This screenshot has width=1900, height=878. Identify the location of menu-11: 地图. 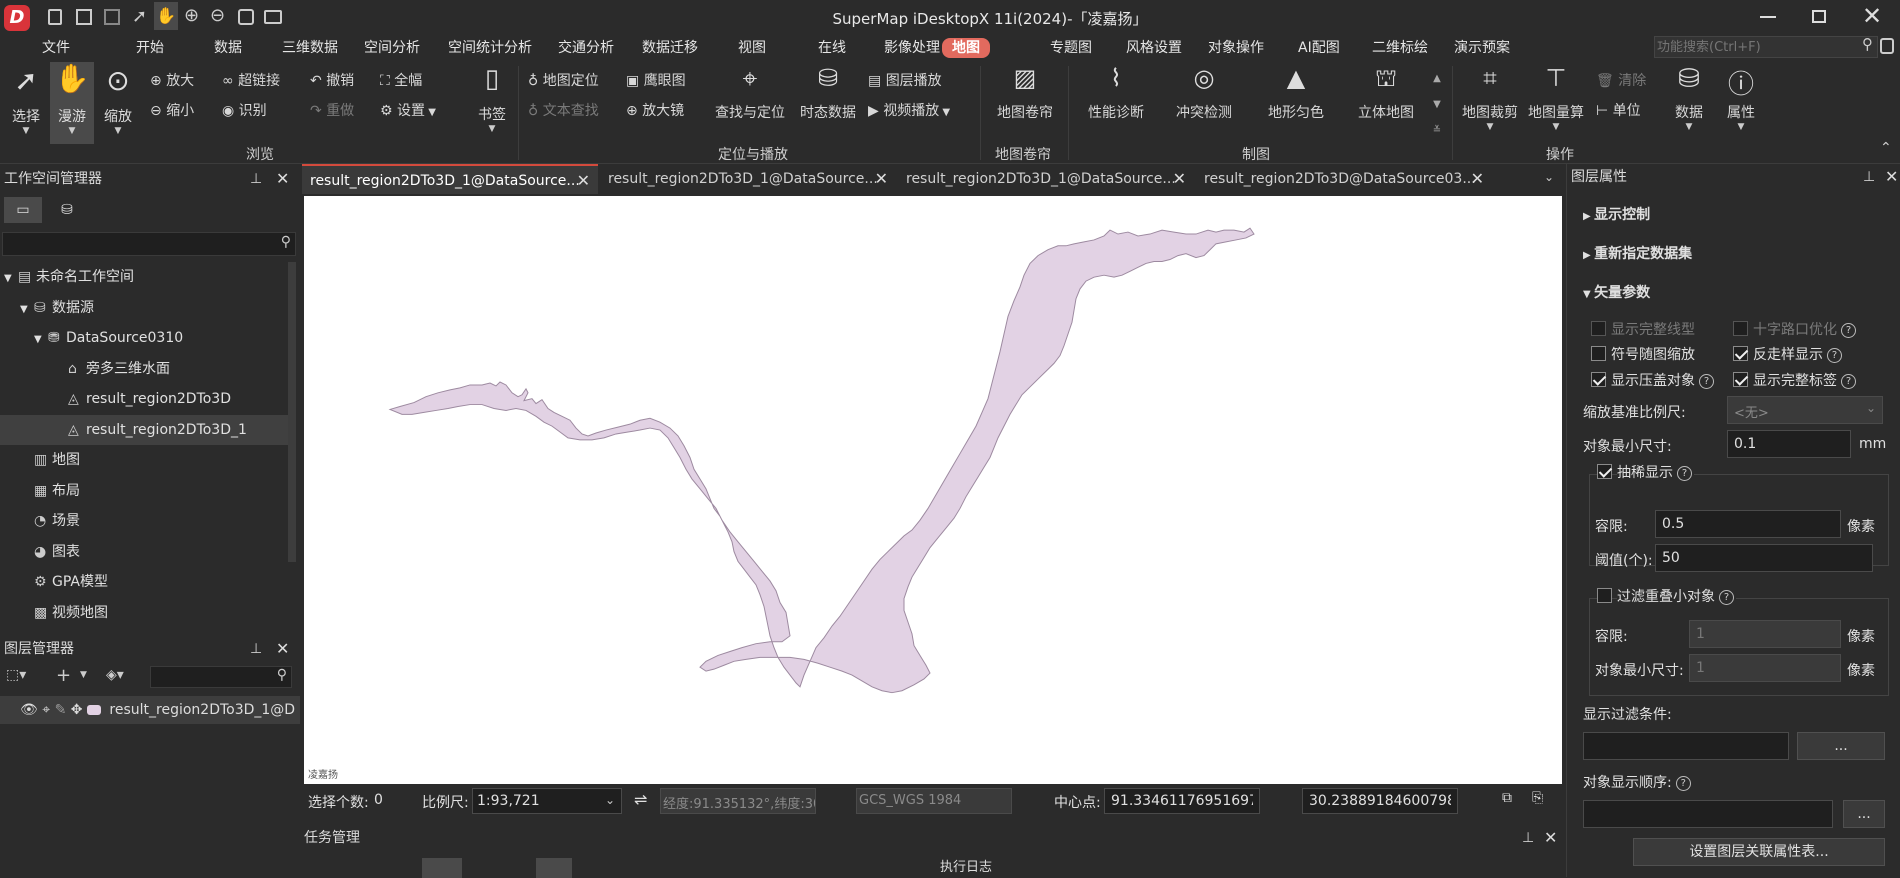
(966, 48).